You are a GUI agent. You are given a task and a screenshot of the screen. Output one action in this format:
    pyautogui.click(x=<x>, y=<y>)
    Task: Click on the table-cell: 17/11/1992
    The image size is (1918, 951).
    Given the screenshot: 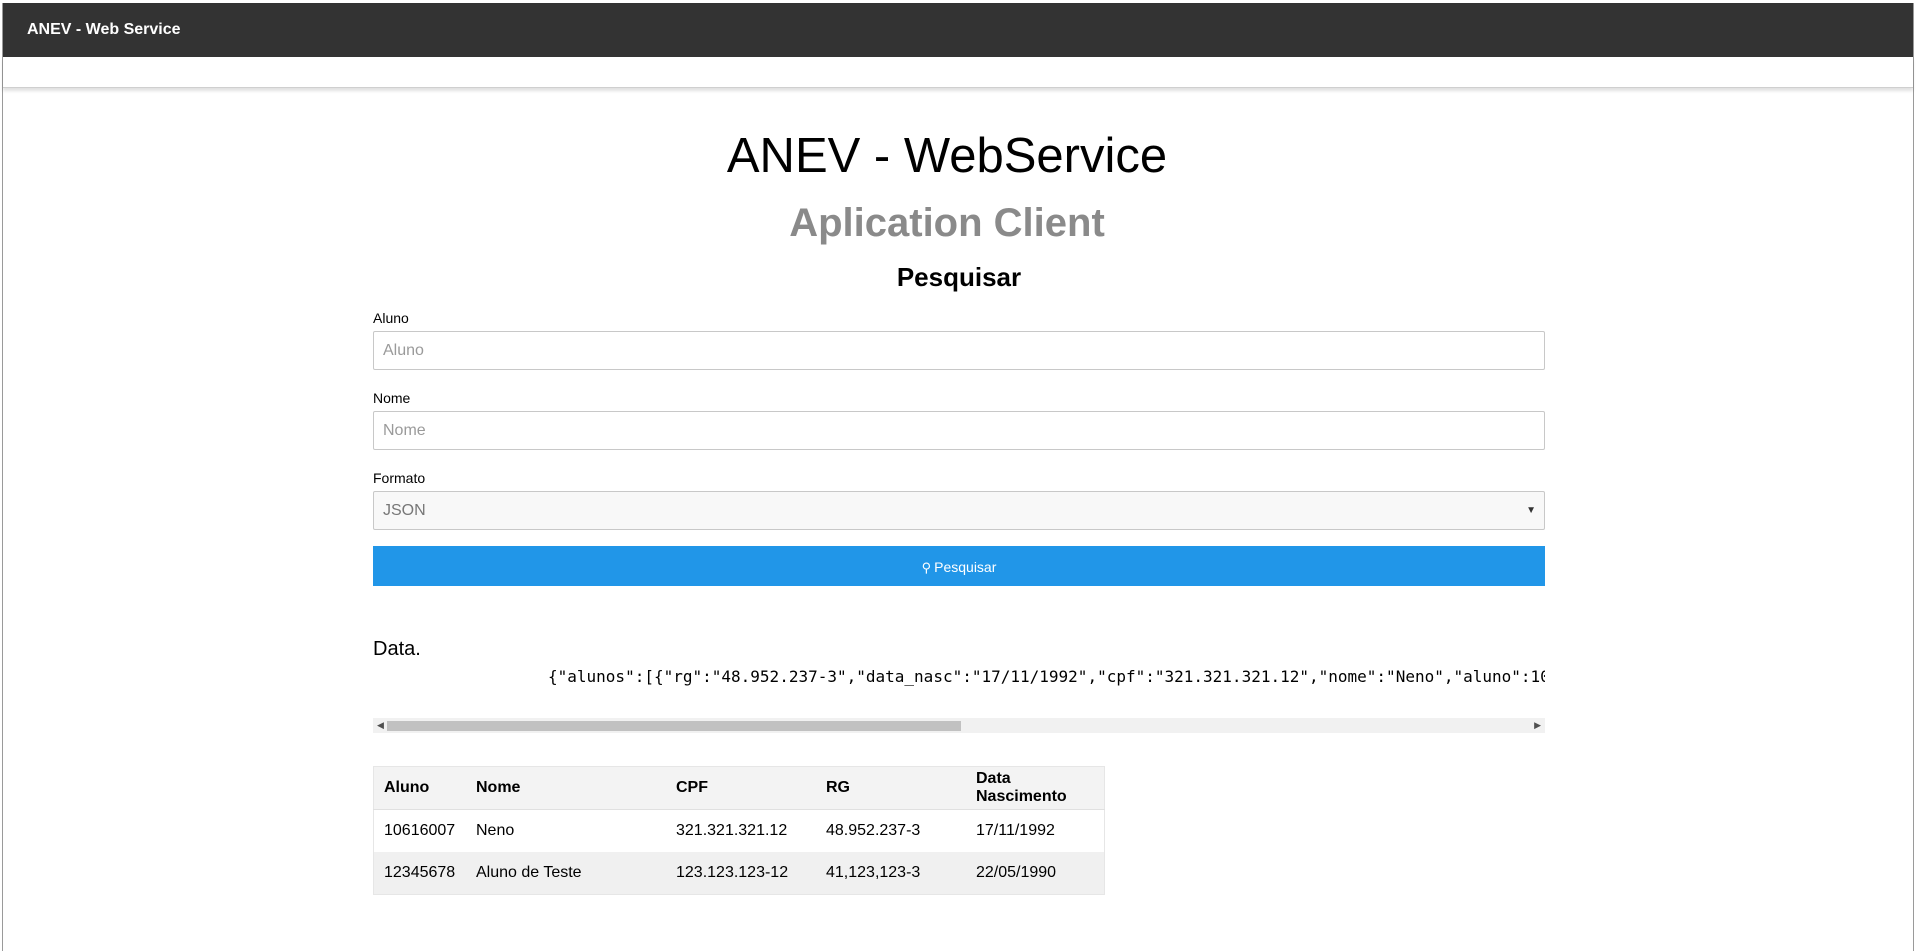 What is the action you would take?
    pyautogui.click(x=1035, y=830)
    